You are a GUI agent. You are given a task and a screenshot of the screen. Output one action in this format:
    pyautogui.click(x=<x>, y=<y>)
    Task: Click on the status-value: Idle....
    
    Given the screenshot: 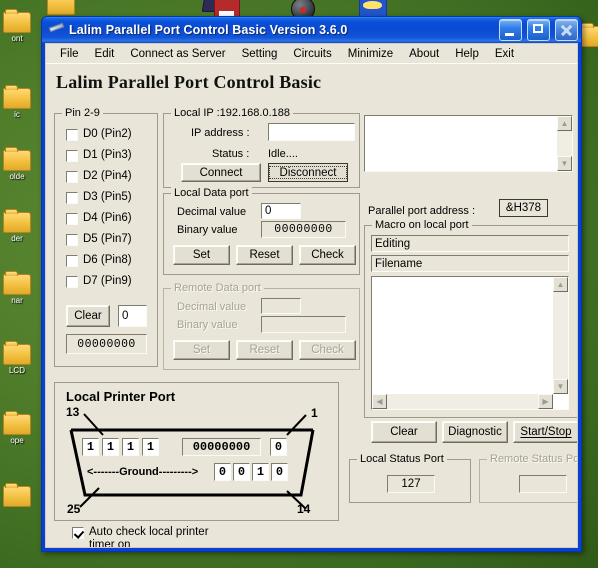 What is the action you would take?
    pyautogui.click(x=283, y=154)
    